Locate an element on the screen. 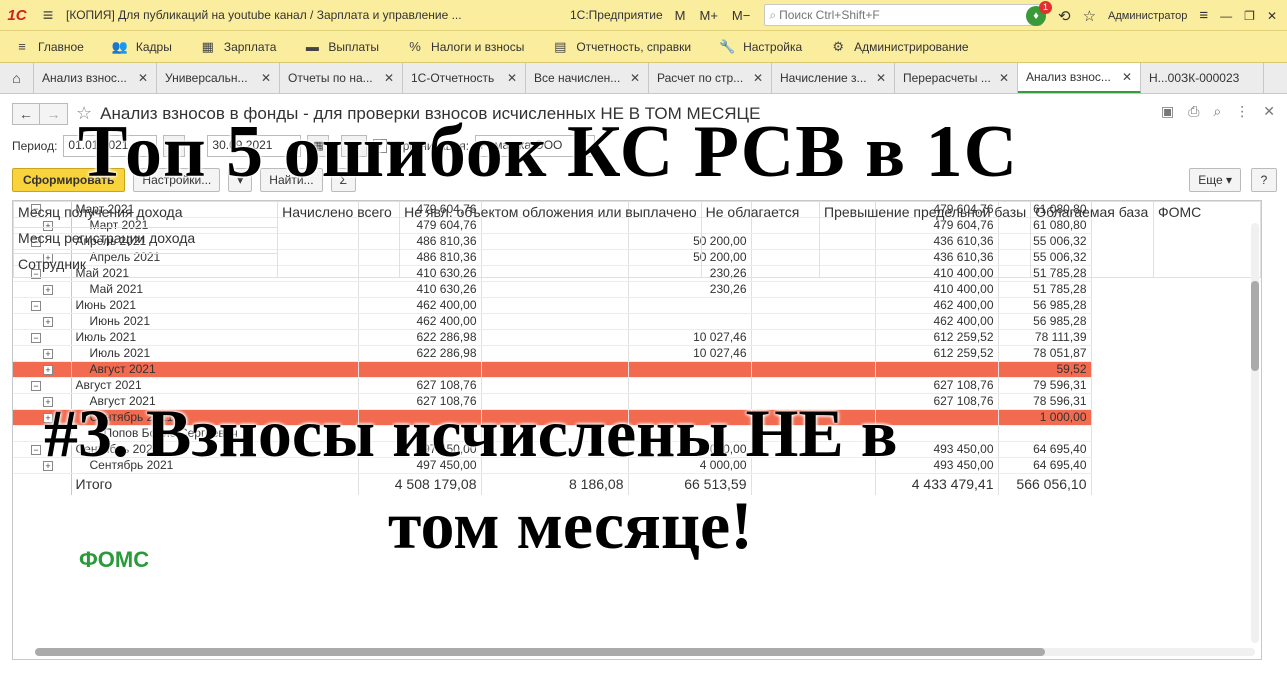 This screenshot has width=1287, height=684. tab-active: Анализ взнос... ✕ is located at coordinates (1079, 78).